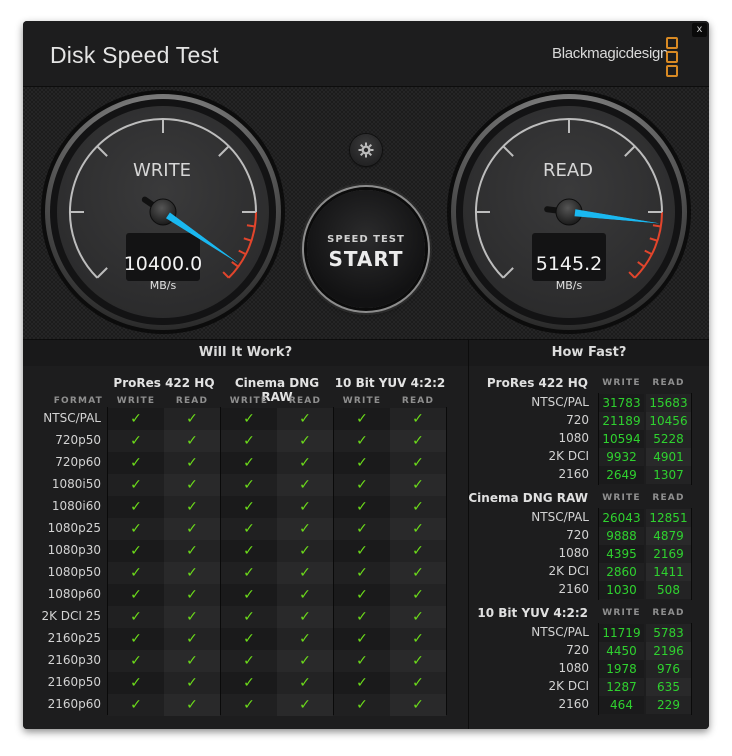  Describe the element at coordinates (577, 420) in the screenshot. I see `hf-row-label: 720` at that location.